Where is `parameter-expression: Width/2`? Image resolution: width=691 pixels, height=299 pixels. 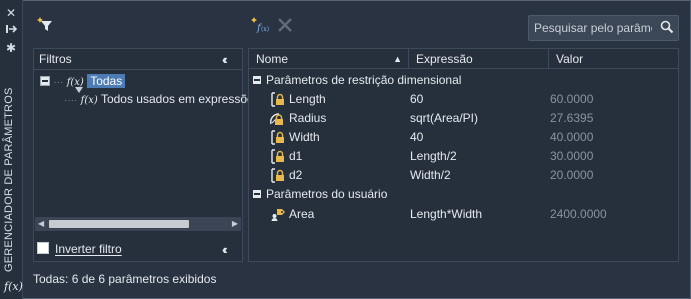 parameter-expression: Width/2 is located at coordinates (430, 175).